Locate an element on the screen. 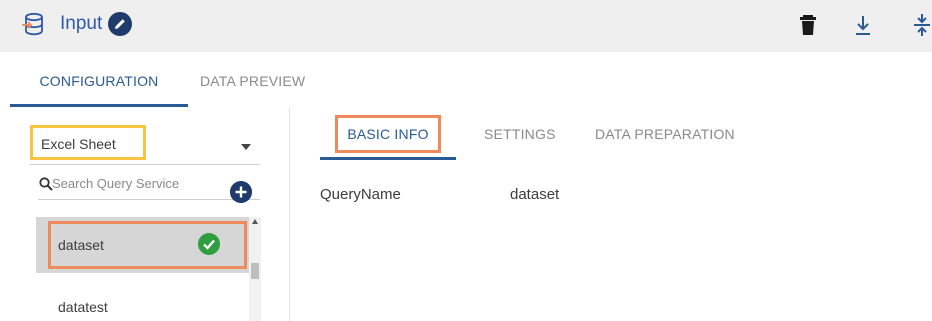 Image resolution: width=932 pixels, height=321 pixels. tab-settings: SETTINGS is located at coordinates (520, 133).